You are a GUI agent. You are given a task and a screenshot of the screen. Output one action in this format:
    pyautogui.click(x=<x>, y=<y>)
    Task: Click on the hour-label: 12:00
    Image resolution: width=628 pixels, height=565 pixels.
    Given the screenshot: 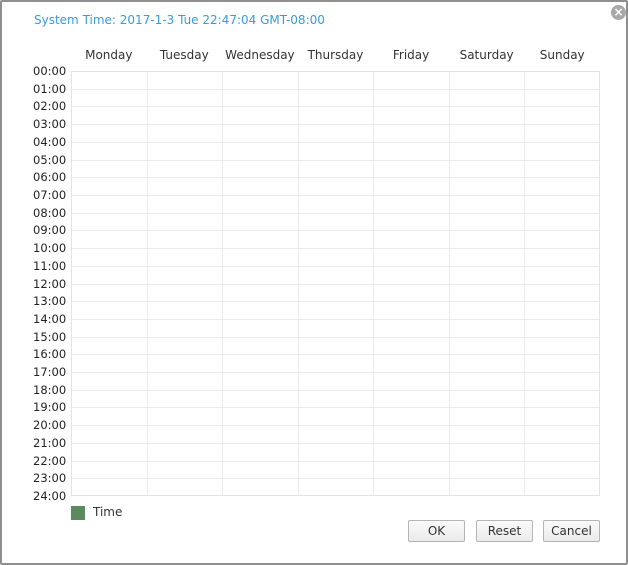 What is the action you would take?
    pyautogui.click(x=50, y=283)
    